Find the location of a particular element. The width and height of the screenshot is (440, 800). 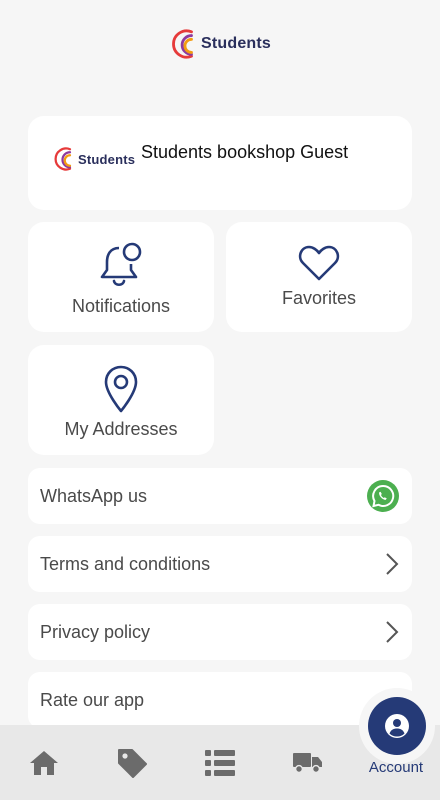

notifications-label: Notifications is located at coordinates (121, 306).